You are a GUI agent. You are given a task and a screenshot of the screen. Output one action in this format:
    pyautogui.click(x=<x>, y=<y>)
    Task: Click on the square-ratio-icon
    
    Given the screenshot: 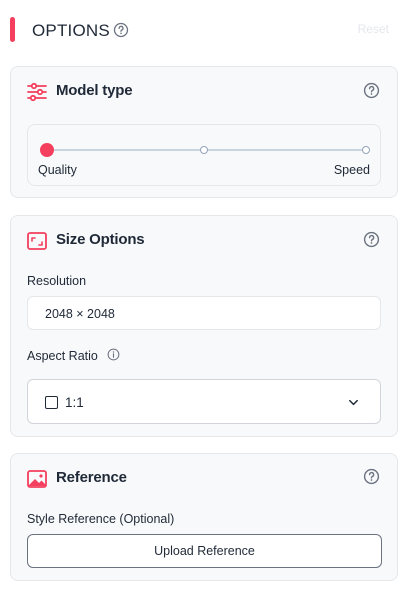 What is the action you would take?
    pyautogui.click(x=51, y=402)
    